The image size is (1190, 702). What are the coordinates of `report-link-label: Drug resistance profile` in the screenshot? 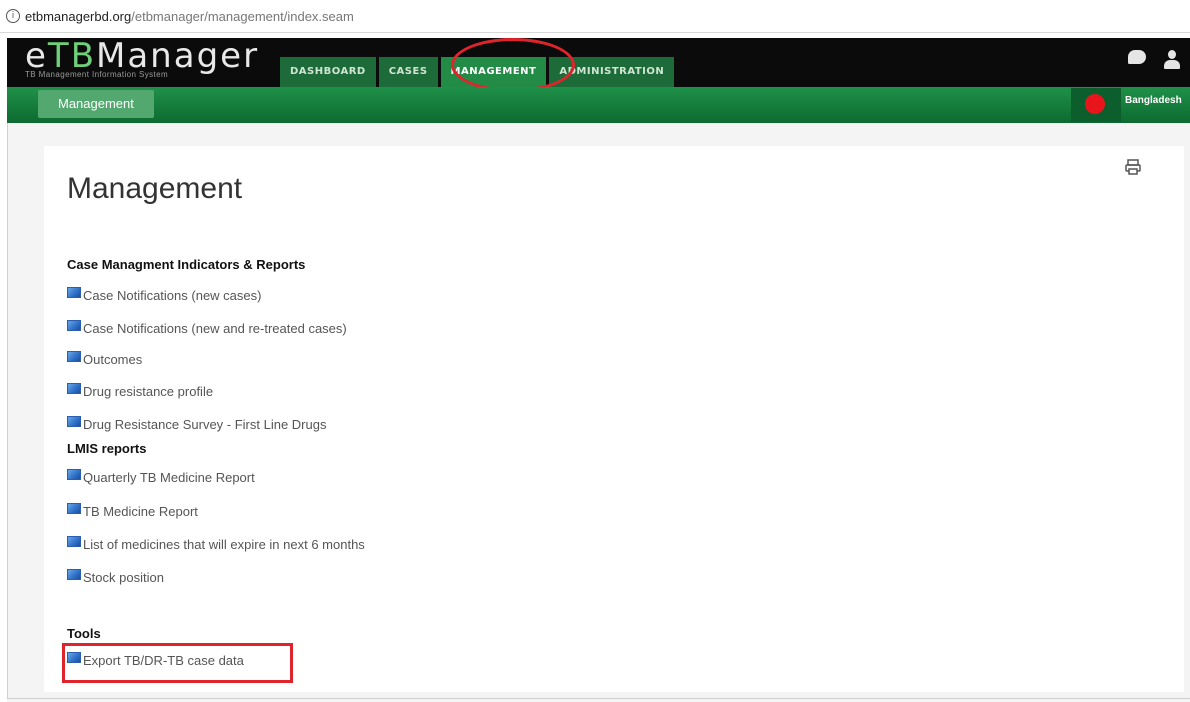 It's located at (148, 391).